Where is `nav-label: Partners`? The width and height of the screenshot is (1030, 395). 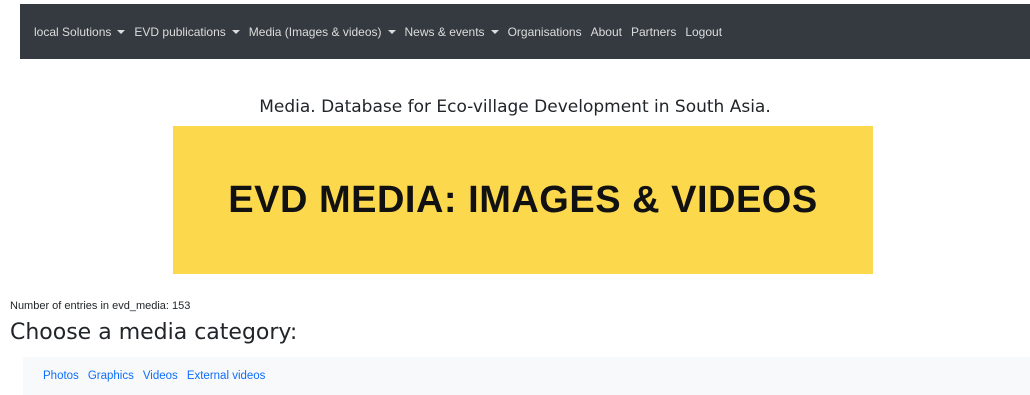 nav-label: Partners is located at coordinates (653, 31).